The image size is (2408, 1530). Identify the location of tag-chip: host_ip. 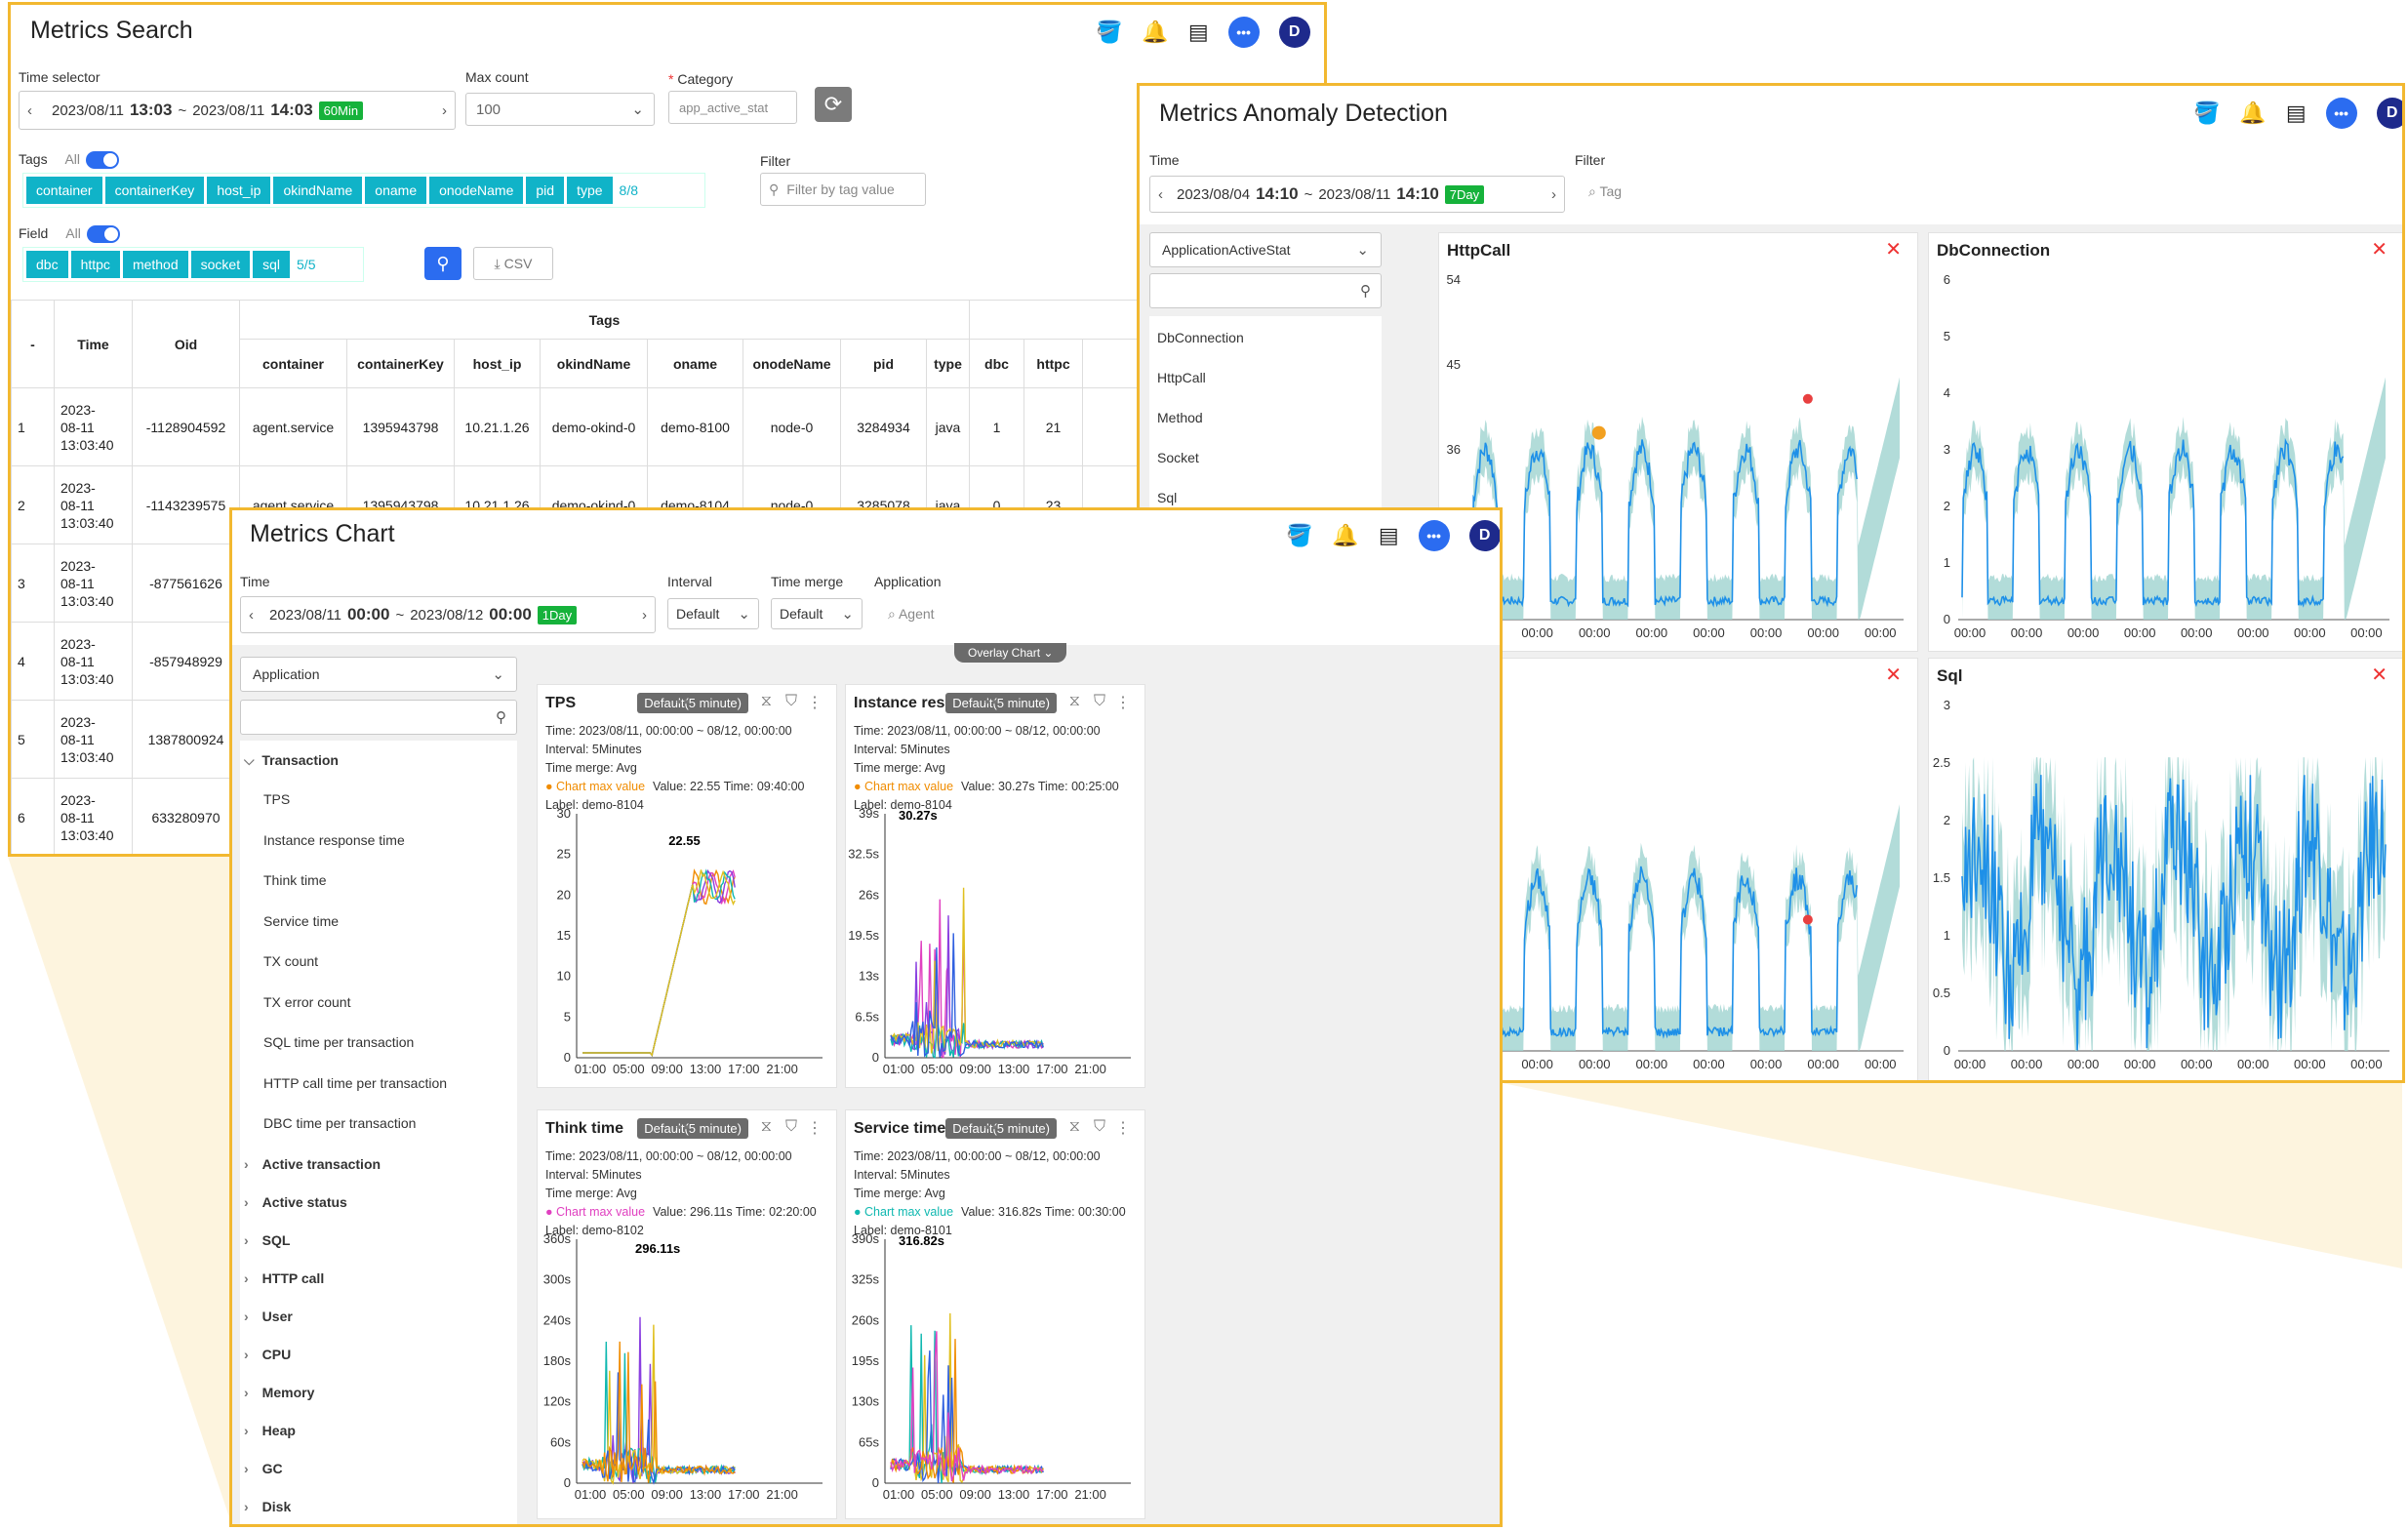
(239, 190).